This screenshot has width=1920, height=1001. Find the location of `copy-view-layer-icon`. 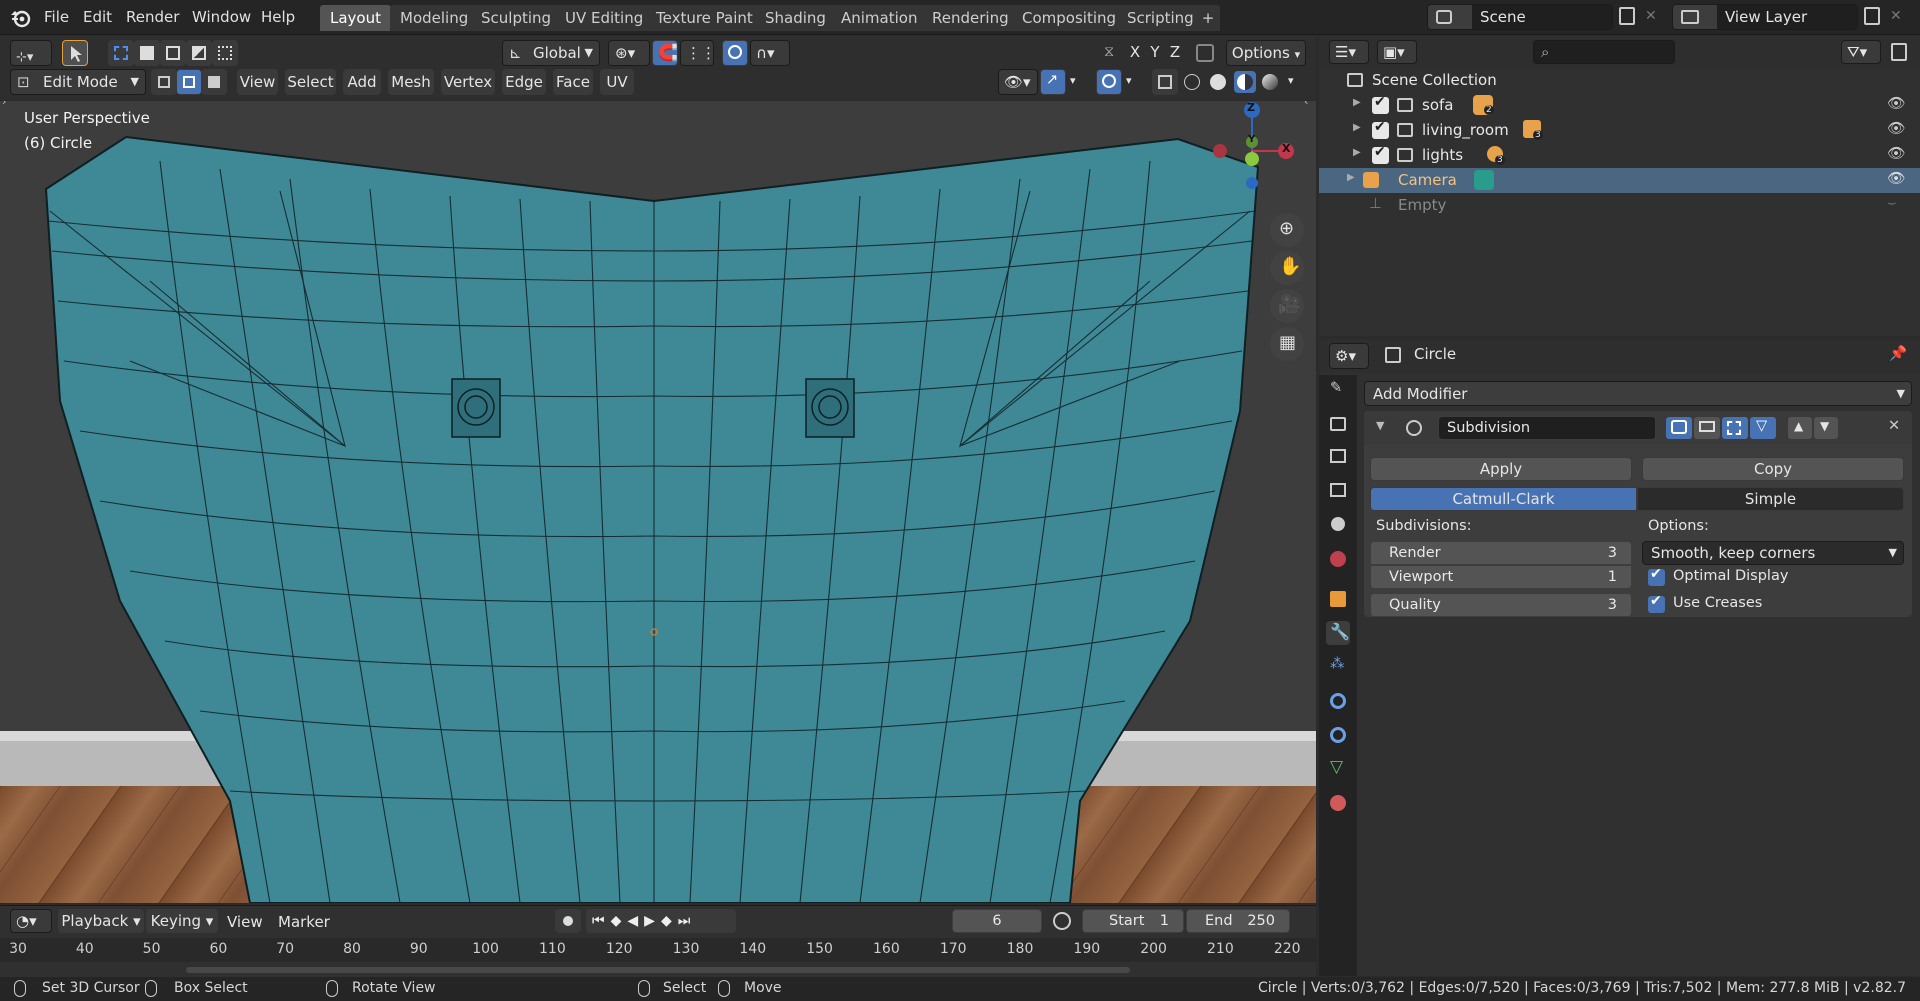

copy-view-layer-icon is located at coordinates (1872, 16).